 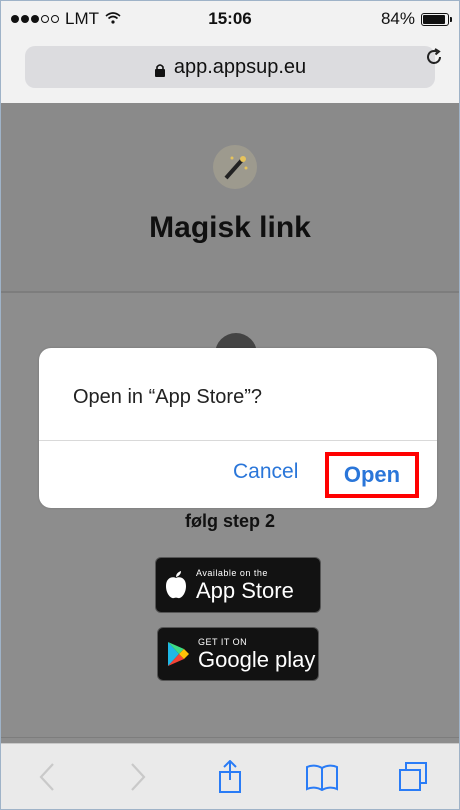 What do you see at coordinates (235, 167) in the screenshot?
I see `magic-wand-icon` at bounding box center [235, 167].